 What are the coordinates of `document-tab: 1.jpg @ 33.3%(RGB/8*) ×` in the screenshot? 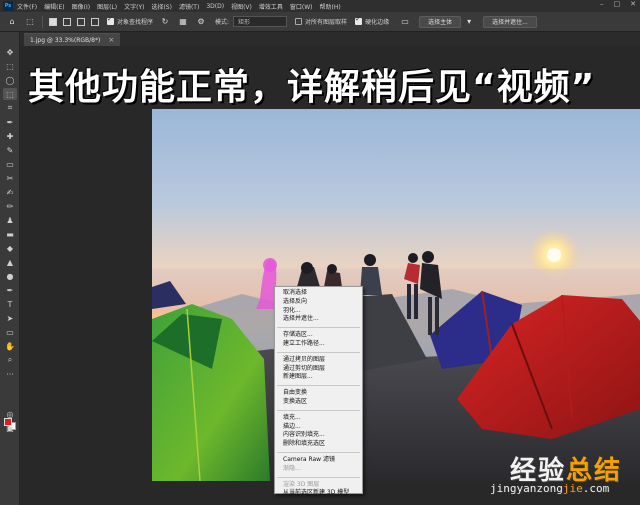 It's located at (72, 39).